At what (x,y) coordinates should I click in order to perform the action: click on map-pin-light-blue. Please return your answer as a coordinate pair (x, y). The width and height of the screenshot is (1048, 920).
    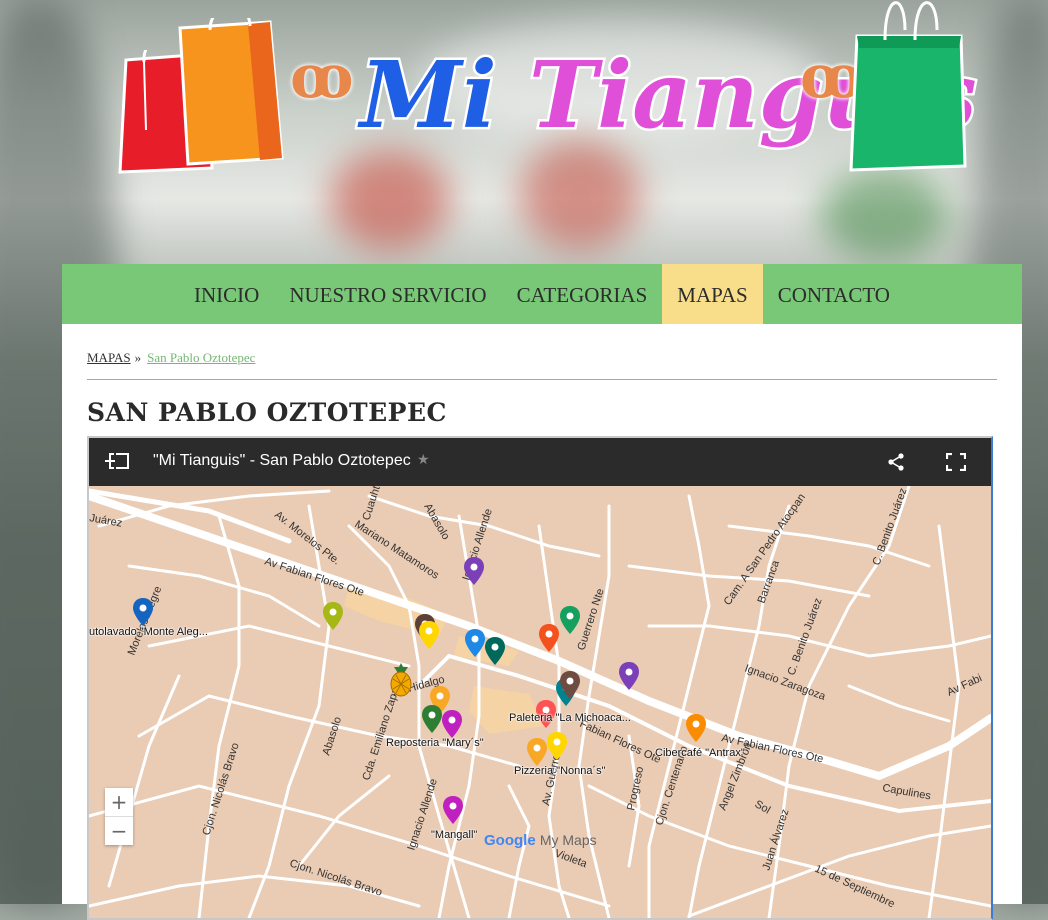
    Looking at the image, I should click on (475, 643).